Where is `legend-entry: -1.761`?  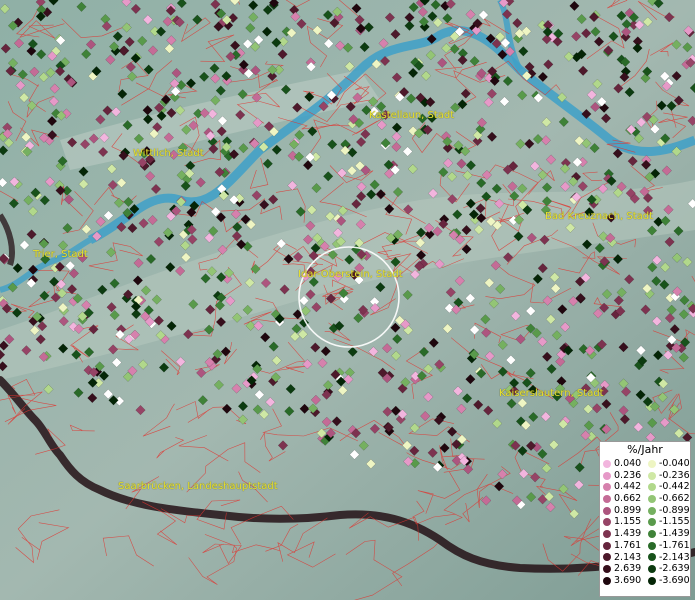 legend-entry: -1.761 is located at coordinates (667, 546).